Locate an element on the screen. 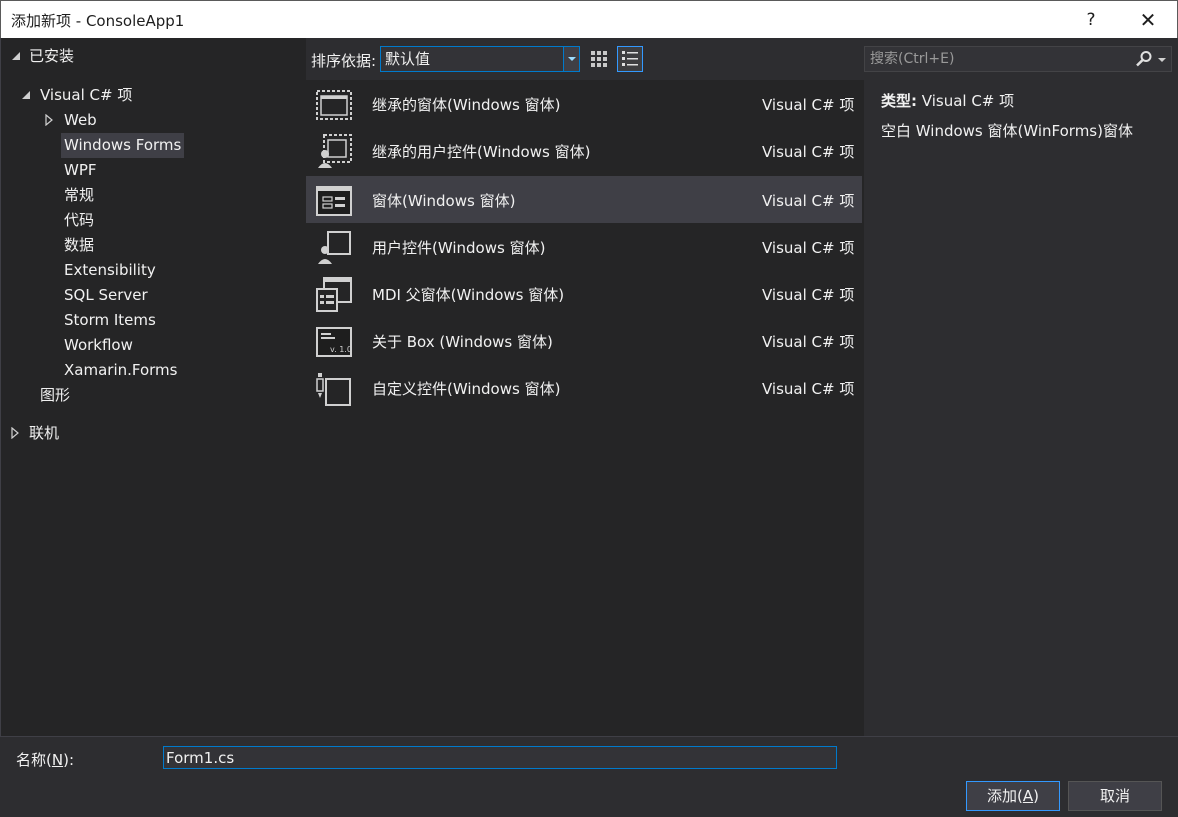 Image resolution: width=1178 pixels, height=817 pixels. sort-bar: 排序依据: 默认值 is located at coordinates (585, 59).